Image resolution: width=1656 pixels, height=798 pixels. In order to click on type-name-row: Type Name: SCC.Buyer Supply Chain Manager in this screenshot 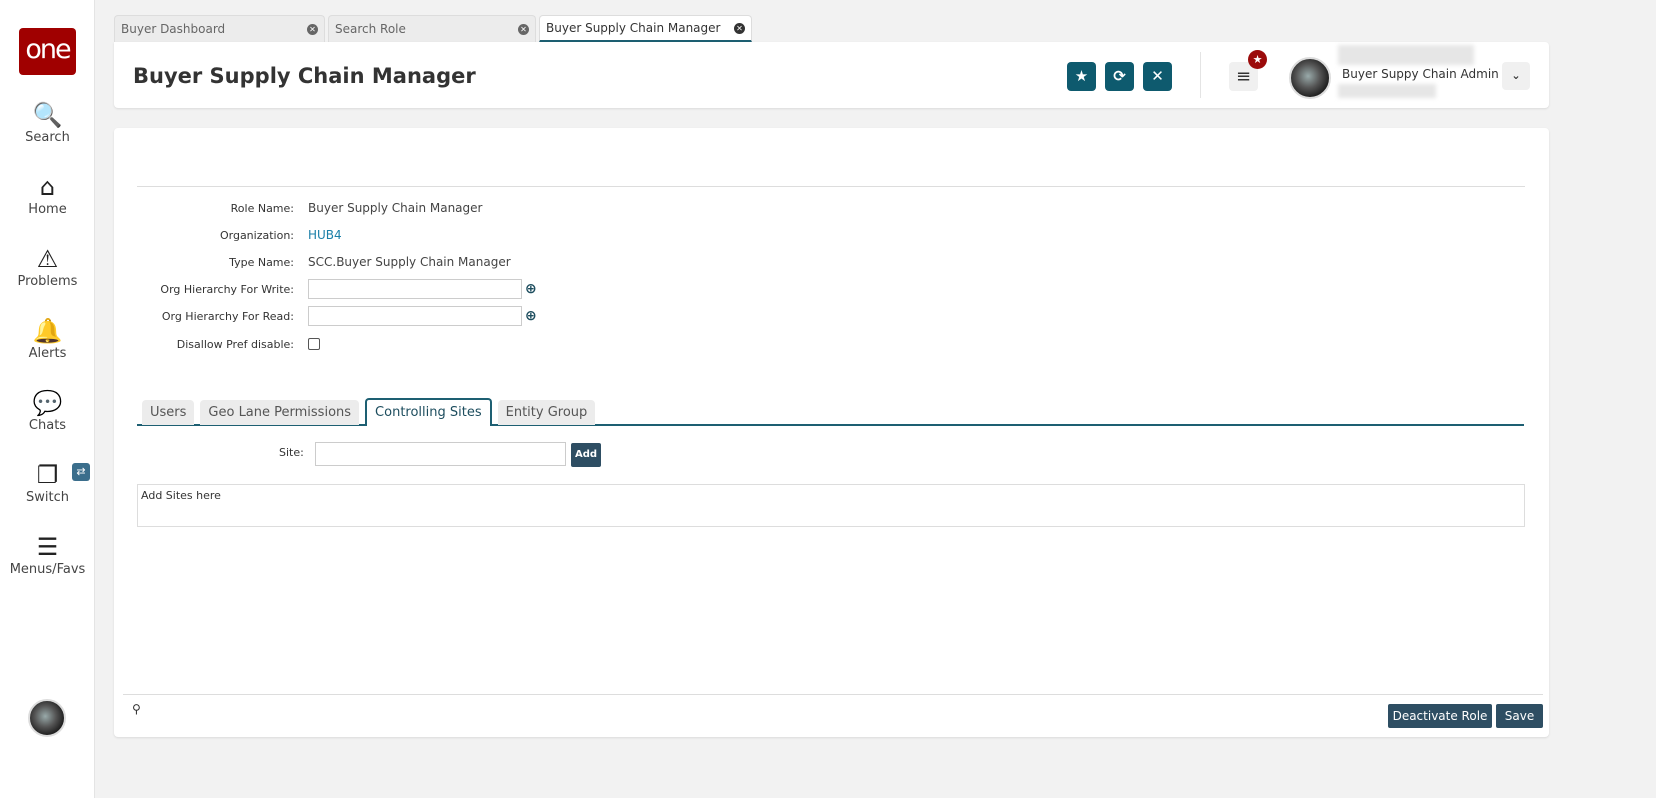, I will do `click(312, 262)`.